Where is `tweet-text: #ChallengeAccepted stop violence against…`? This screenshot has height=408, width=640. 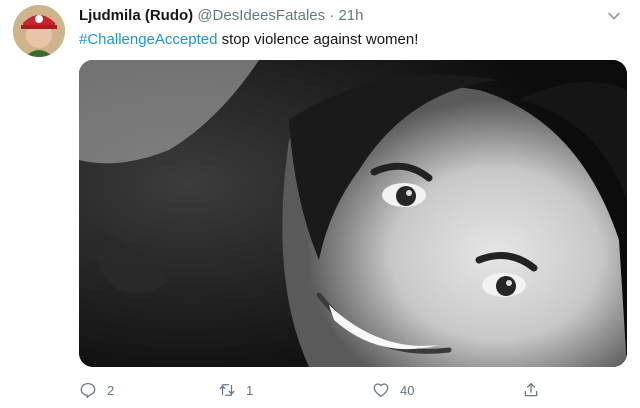 tweet-text: #ChallengeAccepted stop violence against… is located at coordinates (248, 40).